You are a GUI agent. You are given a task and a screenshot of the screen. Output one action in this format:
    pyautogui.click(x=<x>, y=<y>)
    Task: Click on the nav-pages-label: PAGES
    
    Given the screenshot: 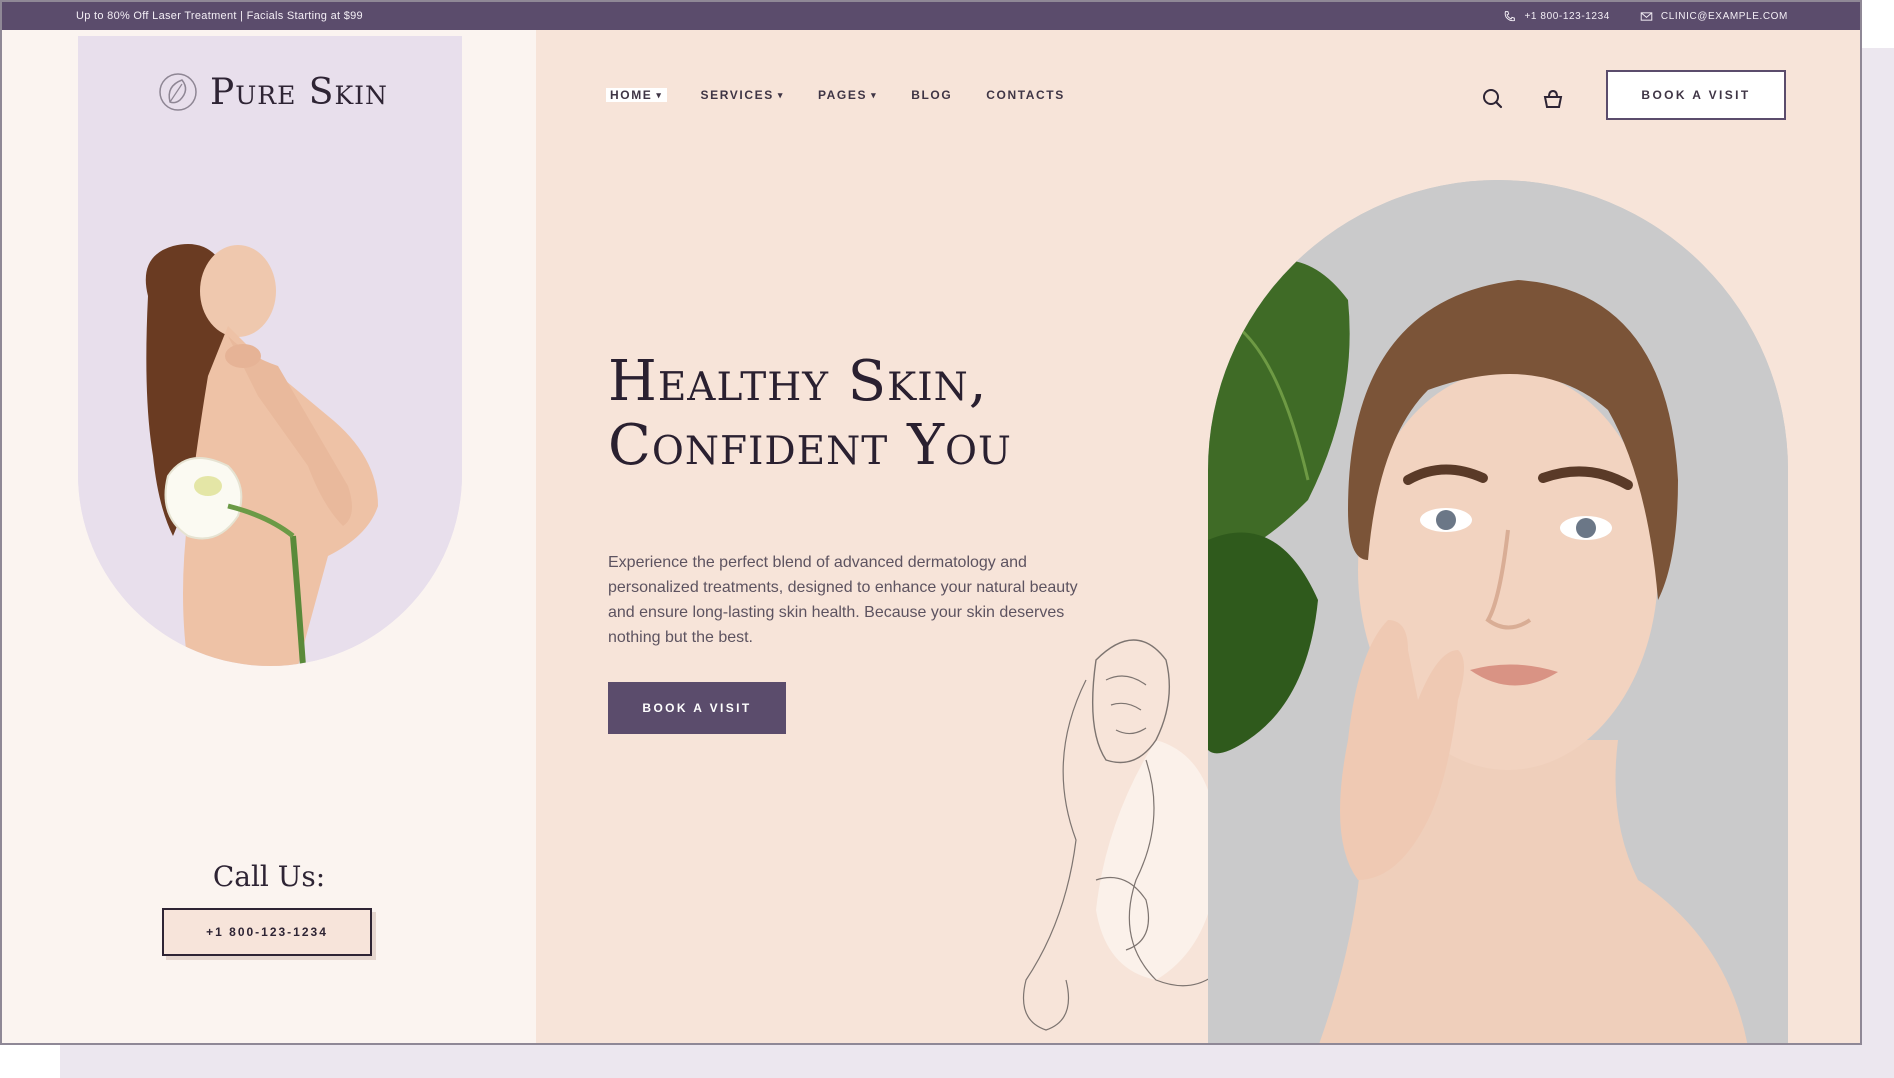 What is the action you would take?
    pyautogui.click(x=842, y=95)
    